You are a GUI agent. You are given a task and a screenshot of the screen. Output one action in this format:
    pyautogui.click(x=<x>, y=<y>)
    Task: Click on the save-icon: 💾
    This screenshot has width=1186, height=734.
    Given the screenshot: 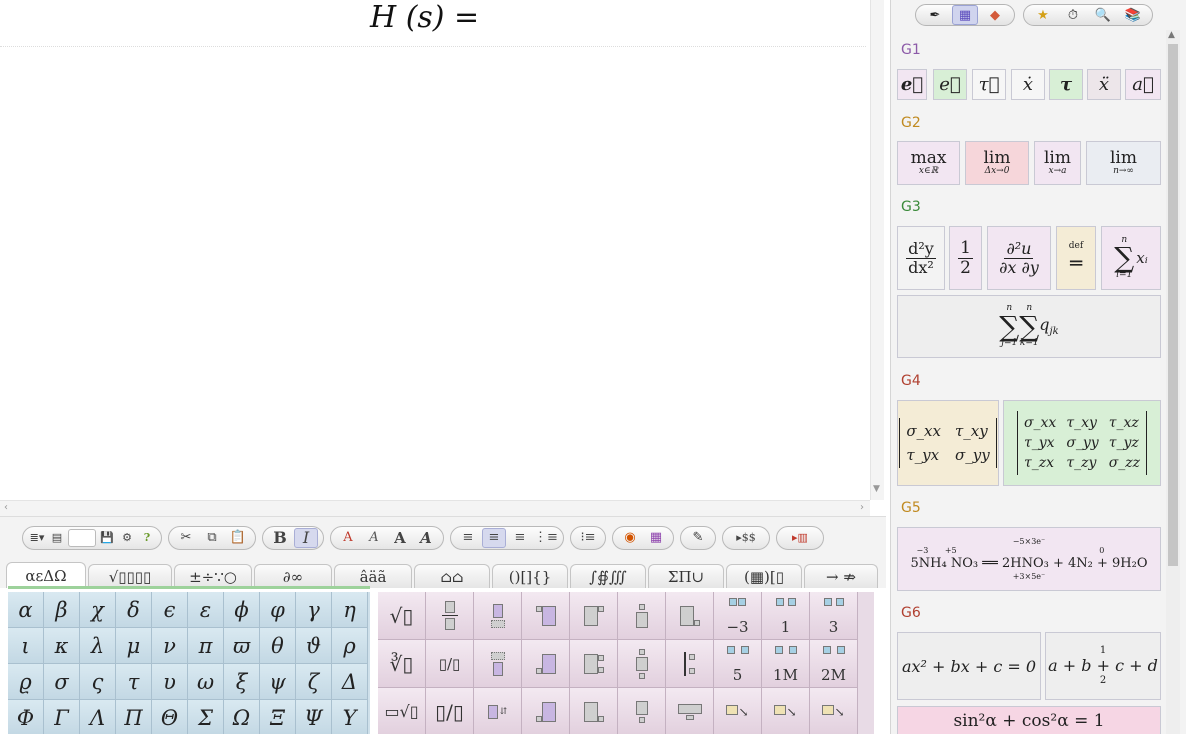 What is the action you would take?
    pyautogui.click(x=107, y=538)
    